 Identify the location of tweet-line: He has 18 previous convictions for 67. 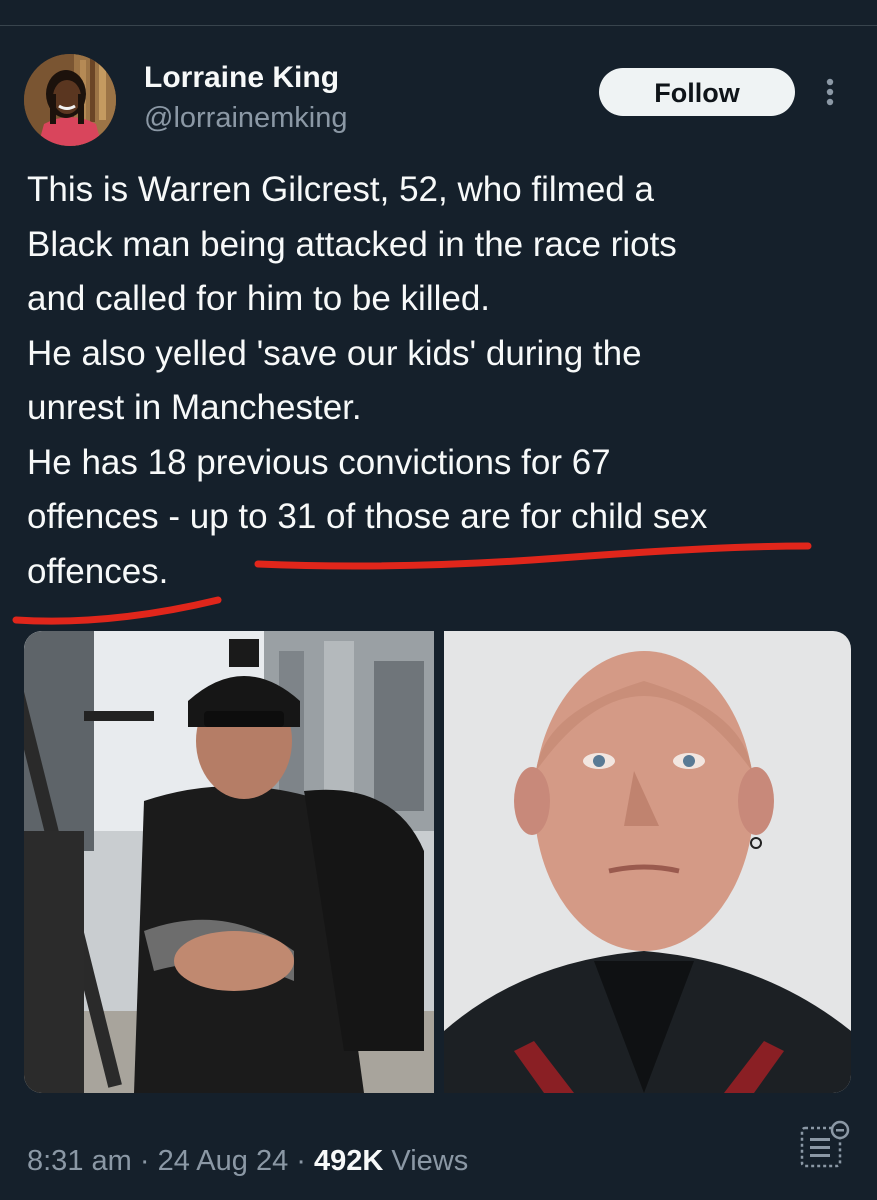
(319, 462).